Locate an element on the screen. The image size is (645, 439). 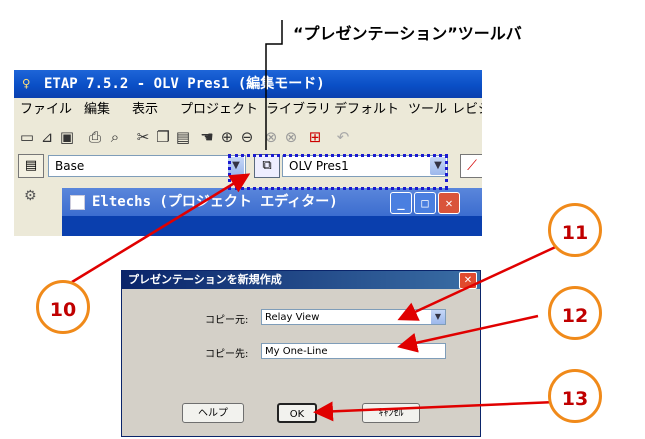
step-marker-12: 12 is located at coordinates (575, 313).